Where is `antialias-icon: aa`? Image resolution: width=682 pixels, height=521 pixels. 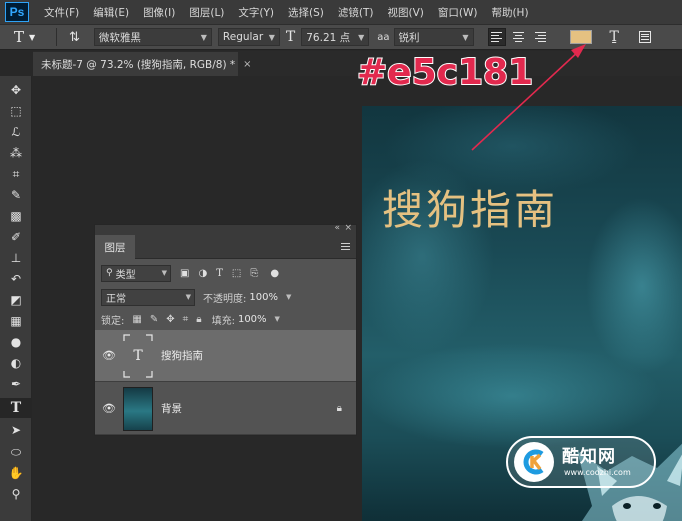
antialias-icon: aa is located at coordinates (383, 37).